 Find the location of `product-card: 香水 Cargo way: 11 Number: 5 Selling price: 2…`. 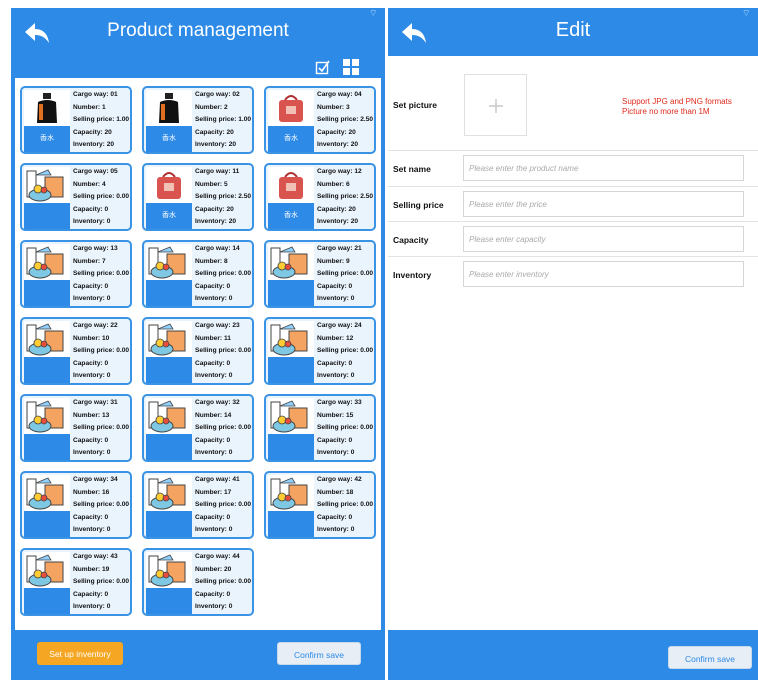

product-card: 香水 Cargo way: 11 Number: 5 Selling price: 2… is located at coordinates (198, 197).